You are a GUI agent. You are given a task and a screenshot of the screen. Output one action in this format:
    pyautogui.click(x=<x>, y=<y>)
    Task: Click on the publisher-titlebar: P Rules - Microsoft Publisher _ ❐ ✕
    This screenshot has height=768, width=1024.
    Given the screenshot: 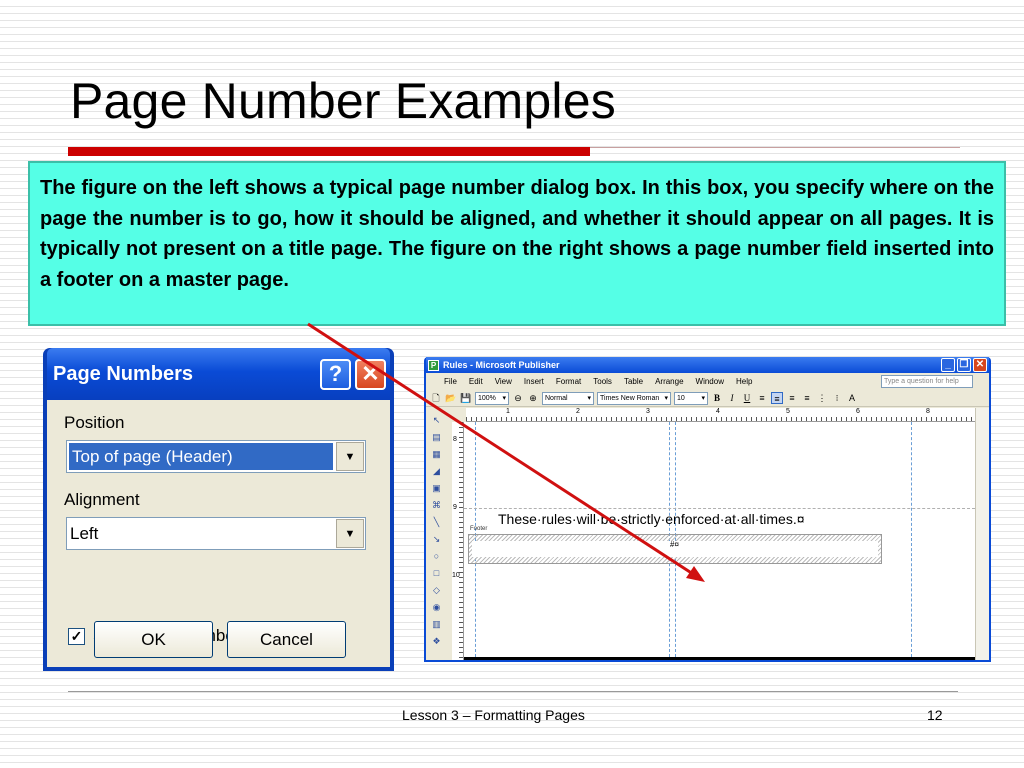 What is the action you would take?
    pyautogui.click(x=707, y=365)
    